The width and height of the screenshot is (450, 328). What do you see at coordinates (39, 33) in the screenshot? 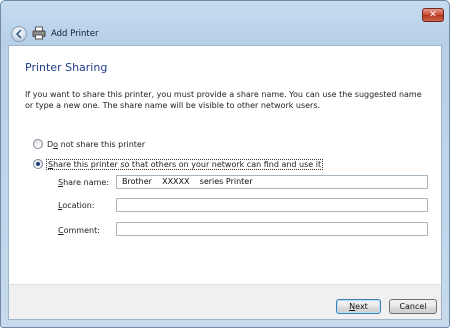
I see `printer-icon` at bounding box center [39, 33].